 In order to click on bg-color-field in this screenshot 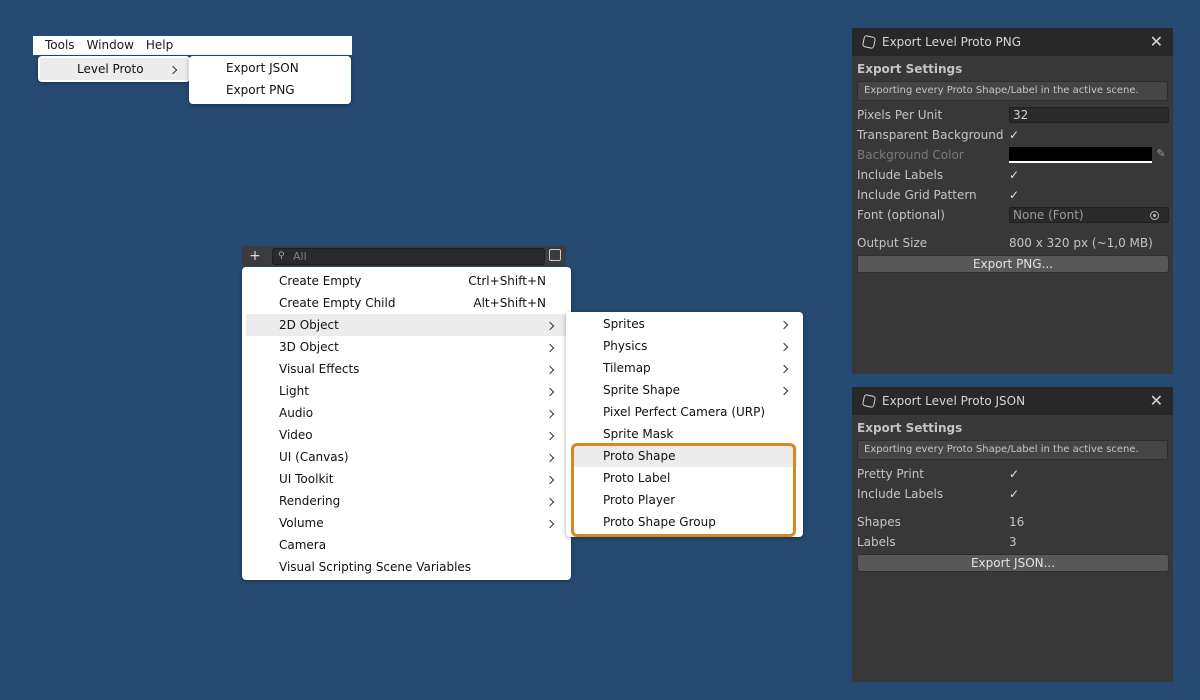, I will do `click(1080, 155)`.